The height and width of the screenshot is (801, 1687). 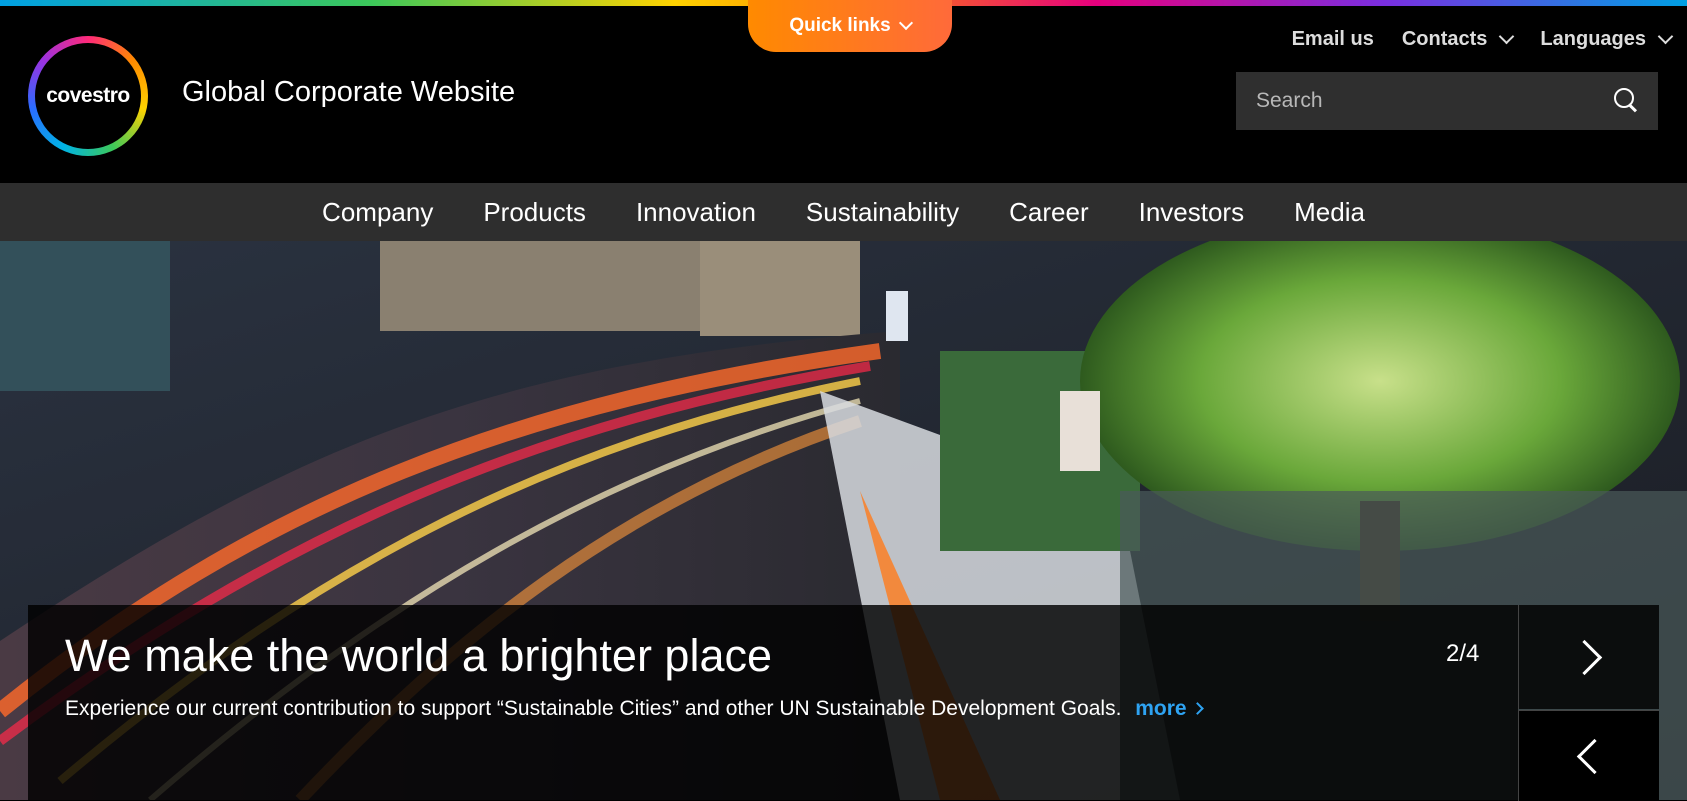 I want to click on contacts-label: Contacts, so click(x=1444, y=39).